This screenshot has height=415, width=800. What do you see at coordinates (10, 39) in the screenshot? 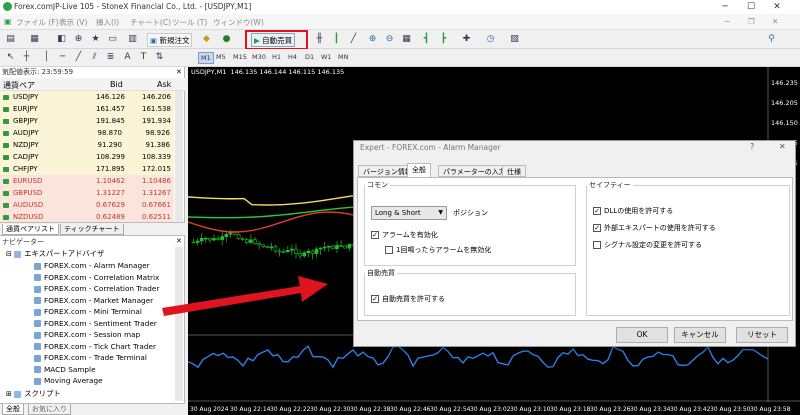
I see `new-chart-icon: ▤` at bounding box center [10, 39].